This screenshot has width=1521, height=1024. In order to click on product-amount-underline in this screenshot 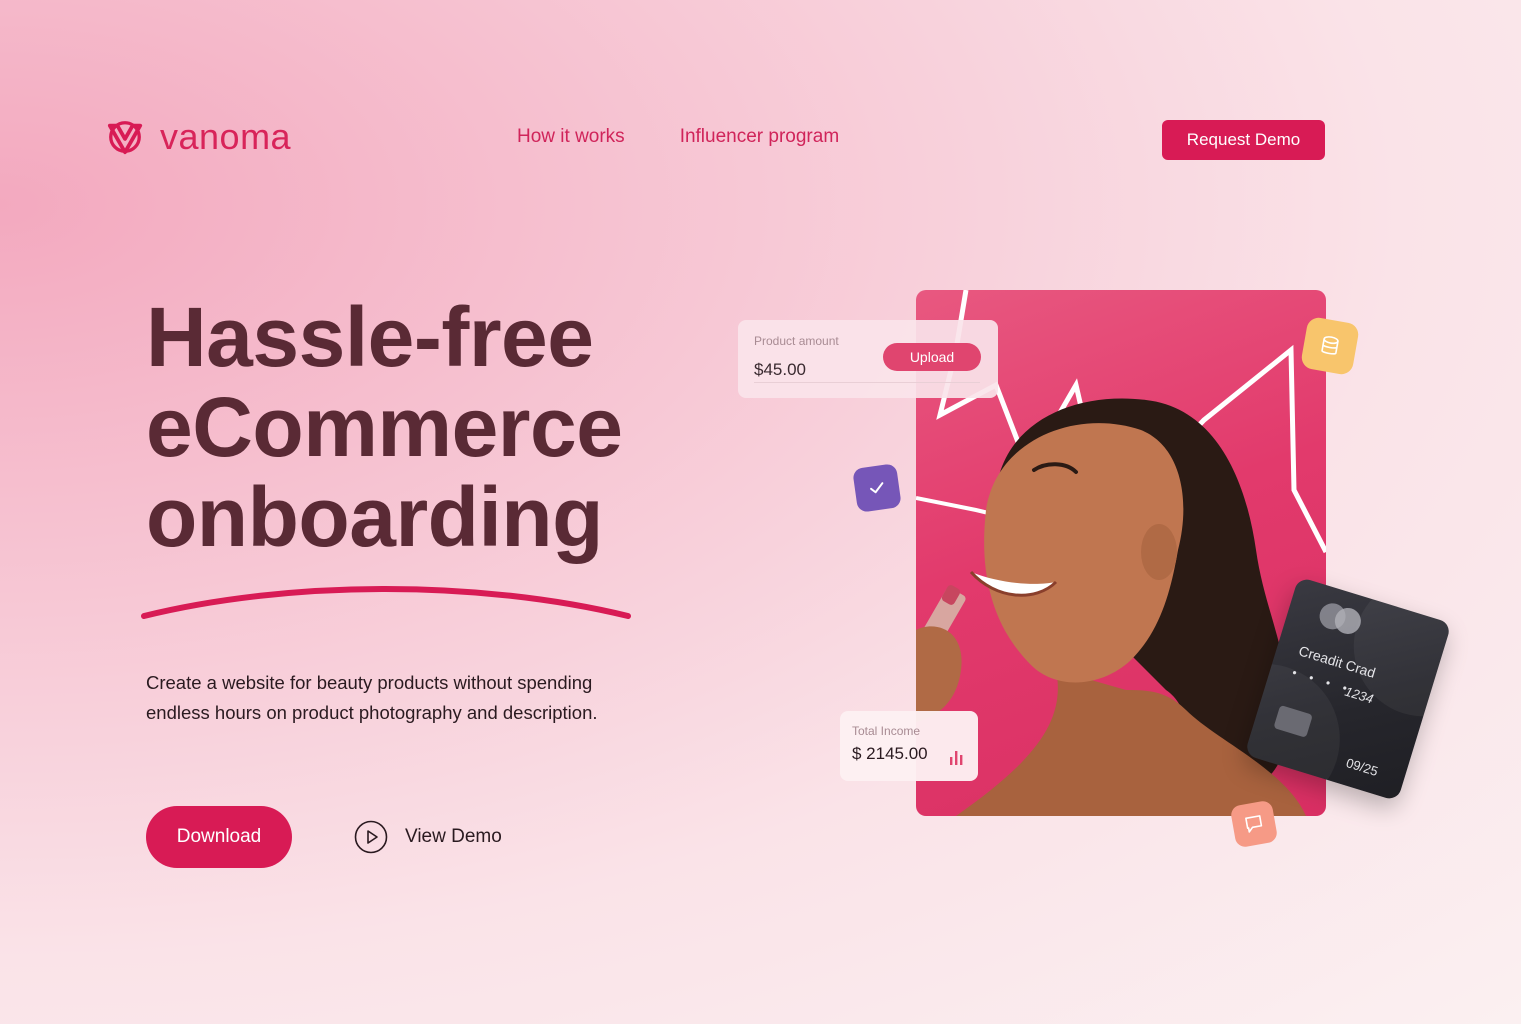, I will do `click(867, 382)`.